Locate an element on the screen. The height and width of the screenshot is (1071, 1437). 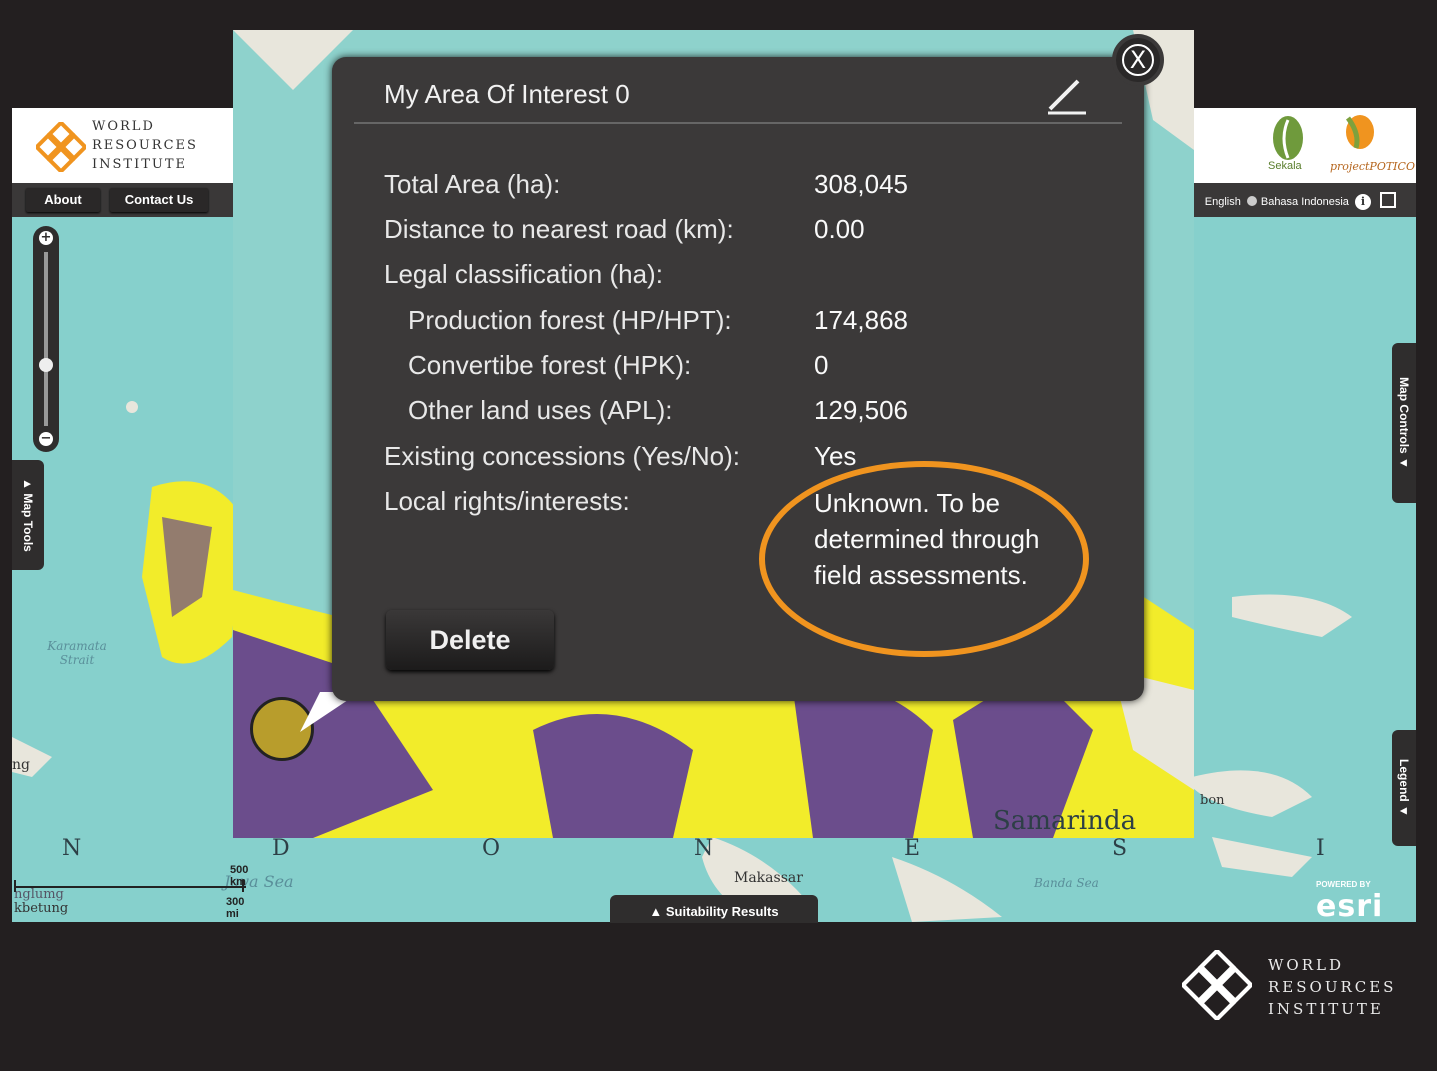
map-tools-tab: ▲ Map Tools is located at coordinates (28, 515).